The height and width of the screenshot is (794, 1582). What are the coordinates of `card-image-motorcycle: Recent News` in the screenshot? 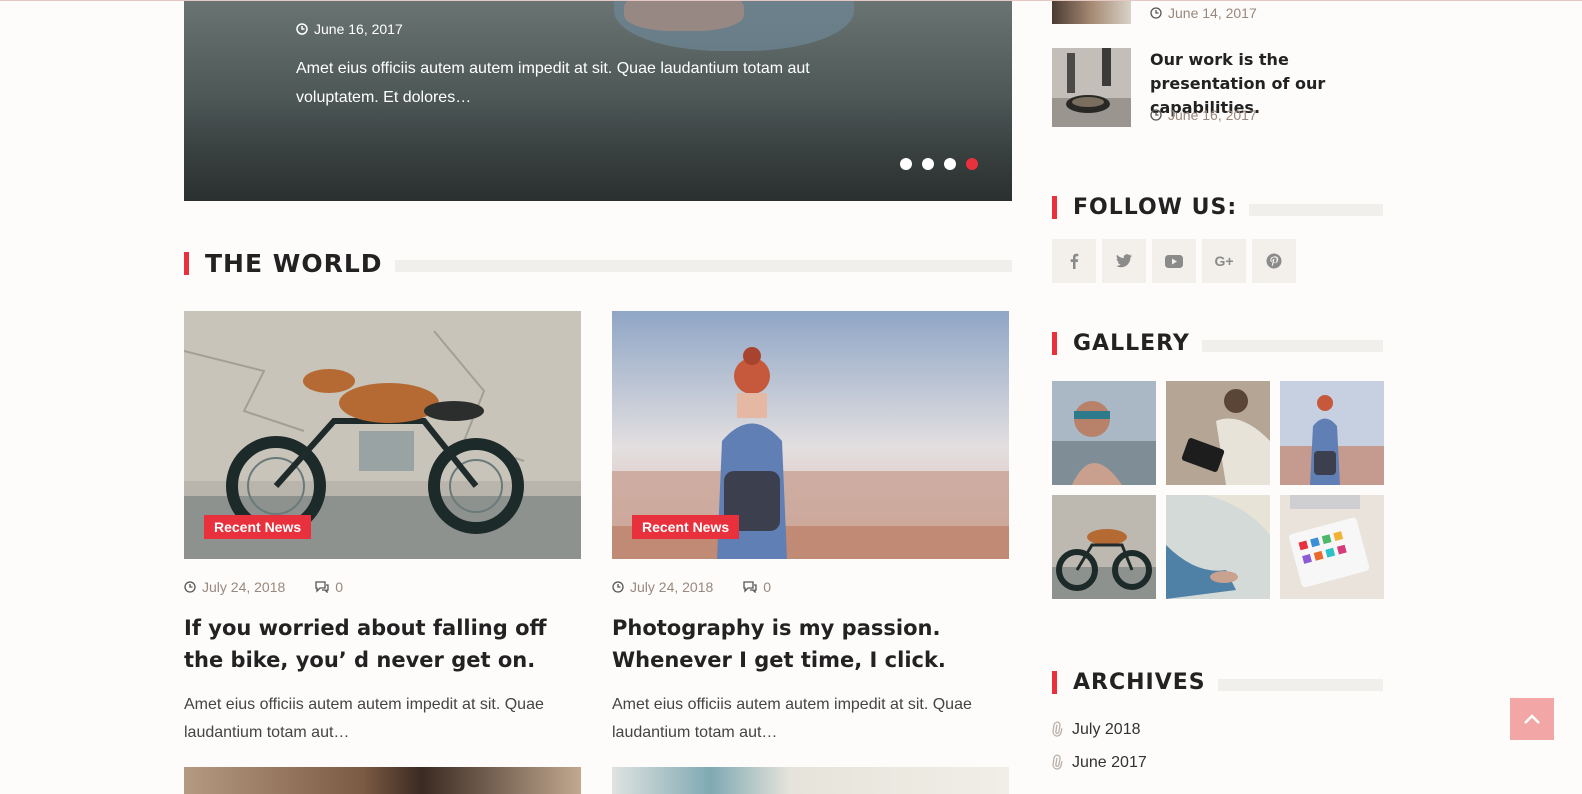 It's located at (382, 435).